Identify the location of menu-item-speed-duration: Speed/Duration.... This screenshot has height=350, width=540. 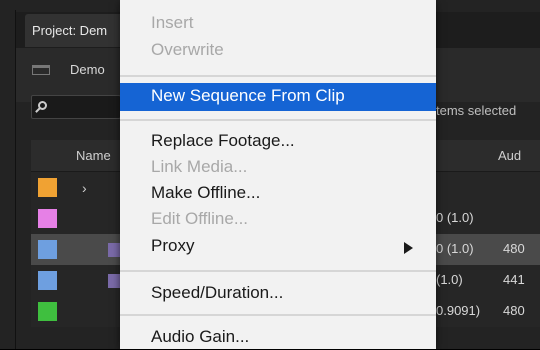
(278, 293).